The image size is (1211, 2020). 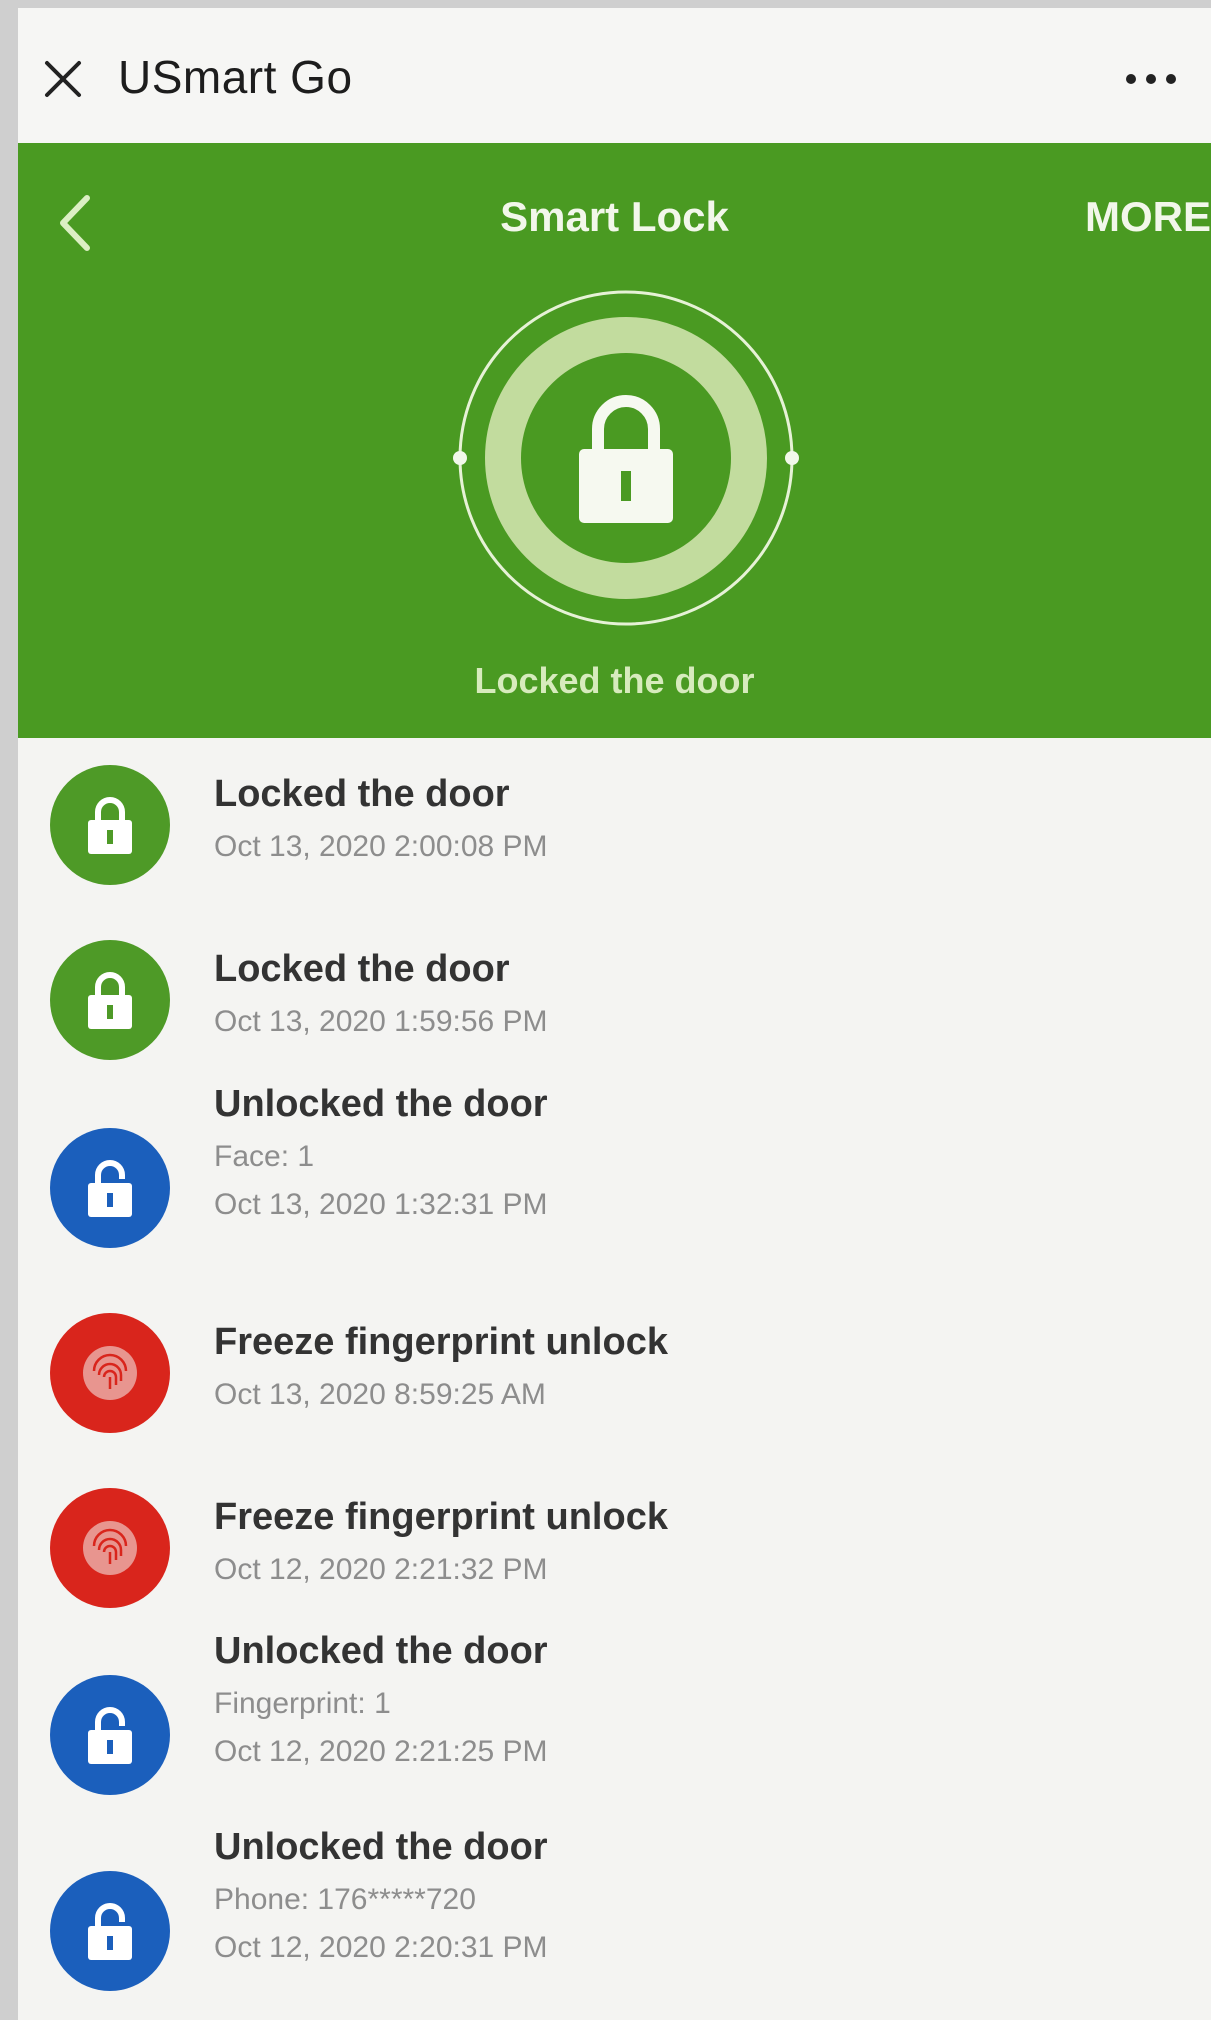 I want to click on app-title: USmart Go, so click(x=235, y=77).